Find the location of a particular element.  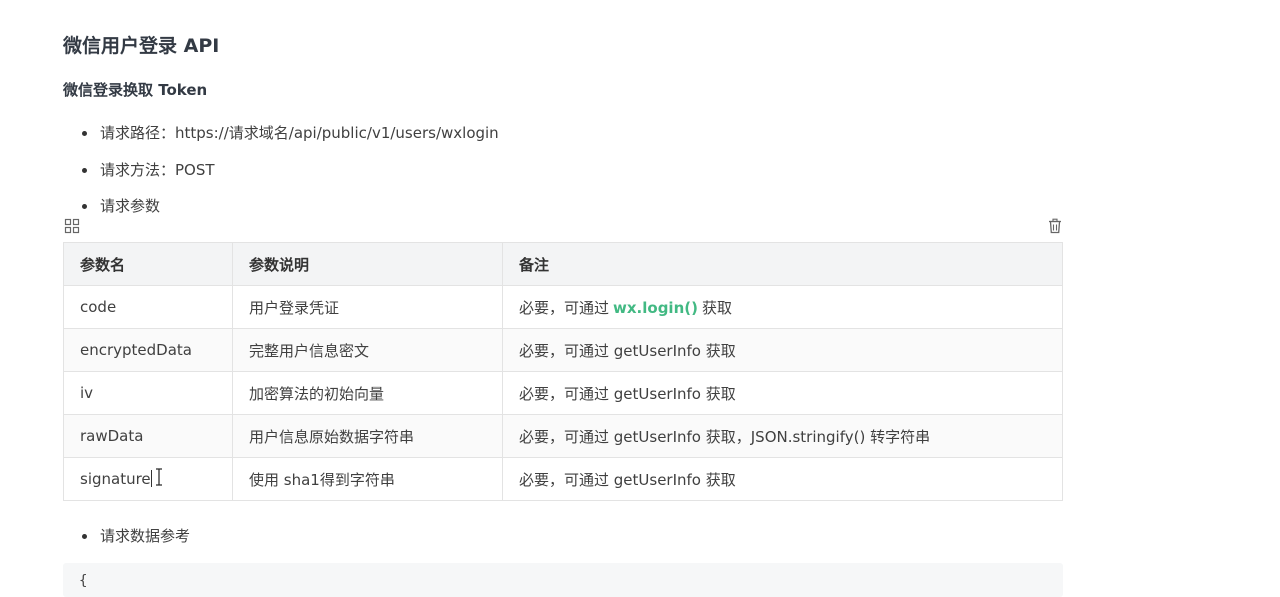

request-params-text: 请求参数 is located at coordinates (130, 206).